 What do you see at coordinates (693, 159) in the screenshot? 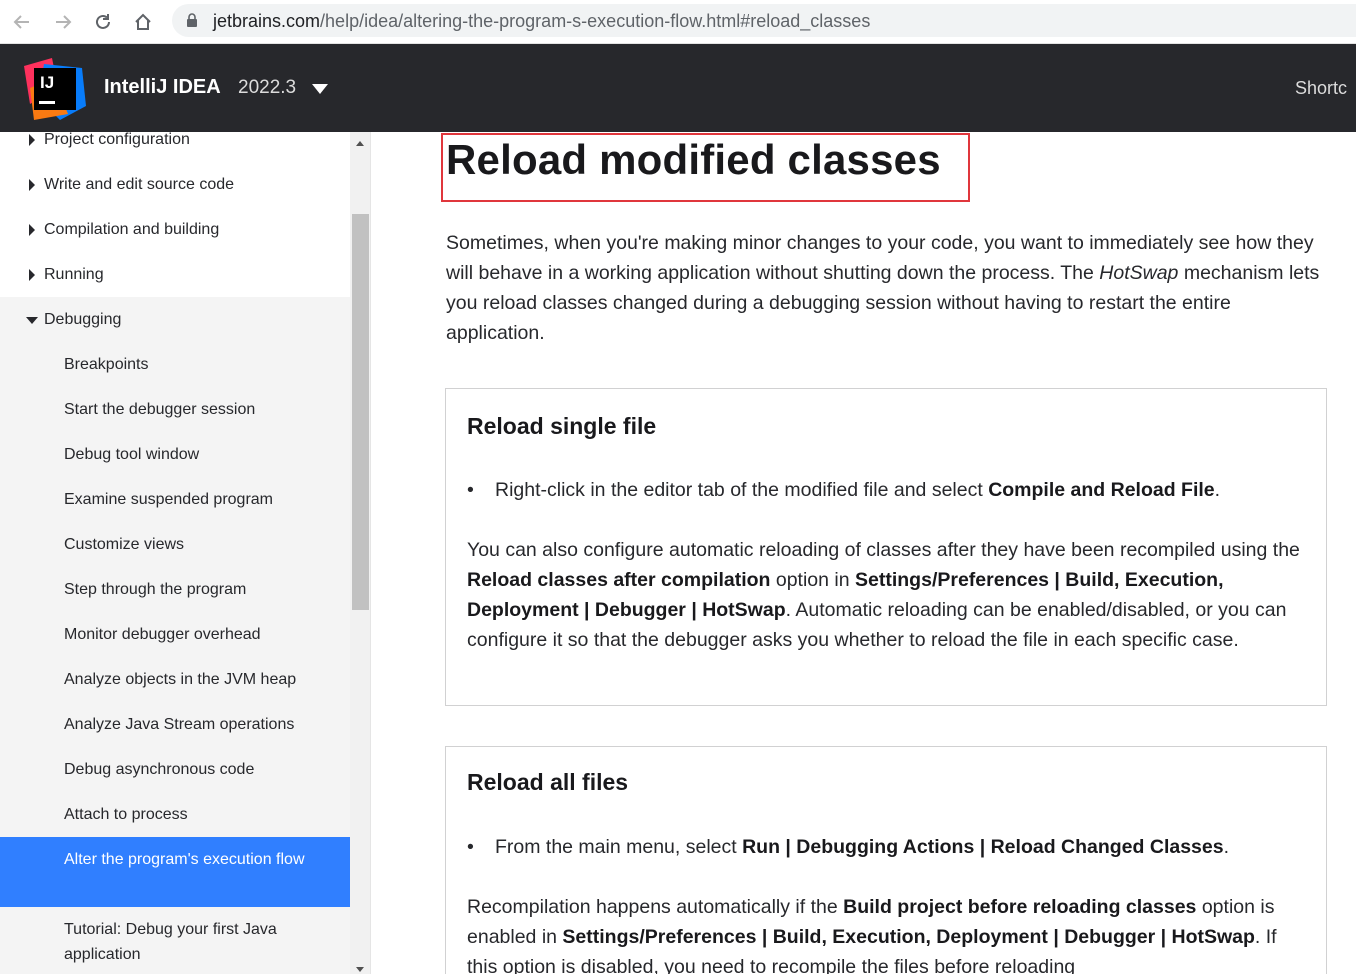
I see `page-title: Reload modified classes` at bounding box center [693, 159].